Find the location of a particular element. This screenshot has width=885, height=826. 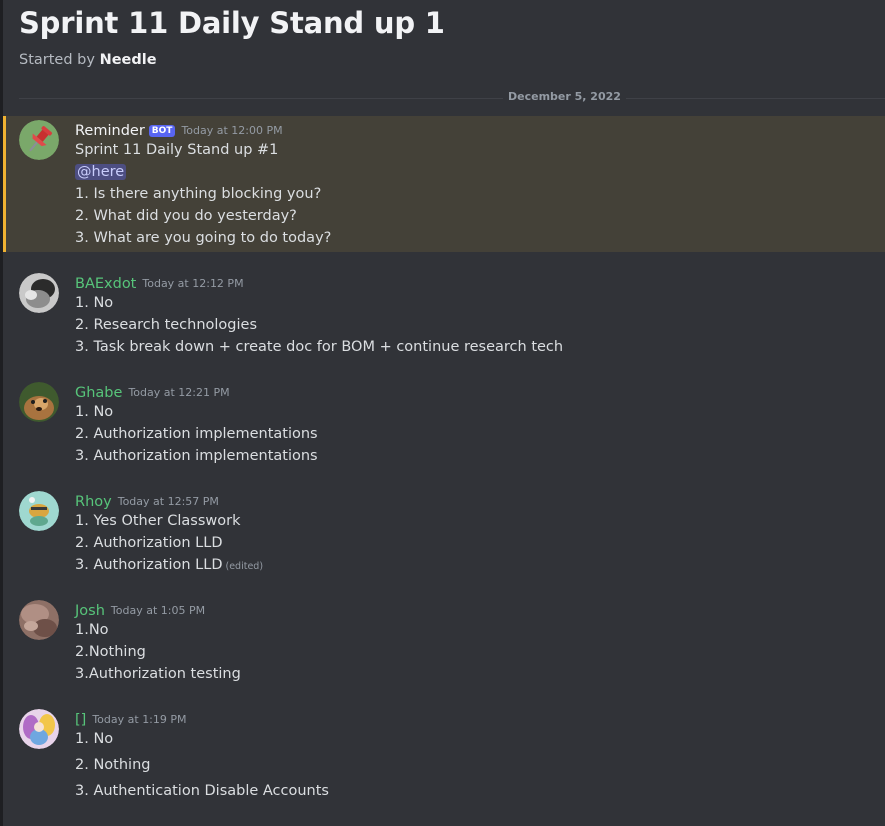

message-line: 2. Authorization implementations is located at coordinates (196, 434).